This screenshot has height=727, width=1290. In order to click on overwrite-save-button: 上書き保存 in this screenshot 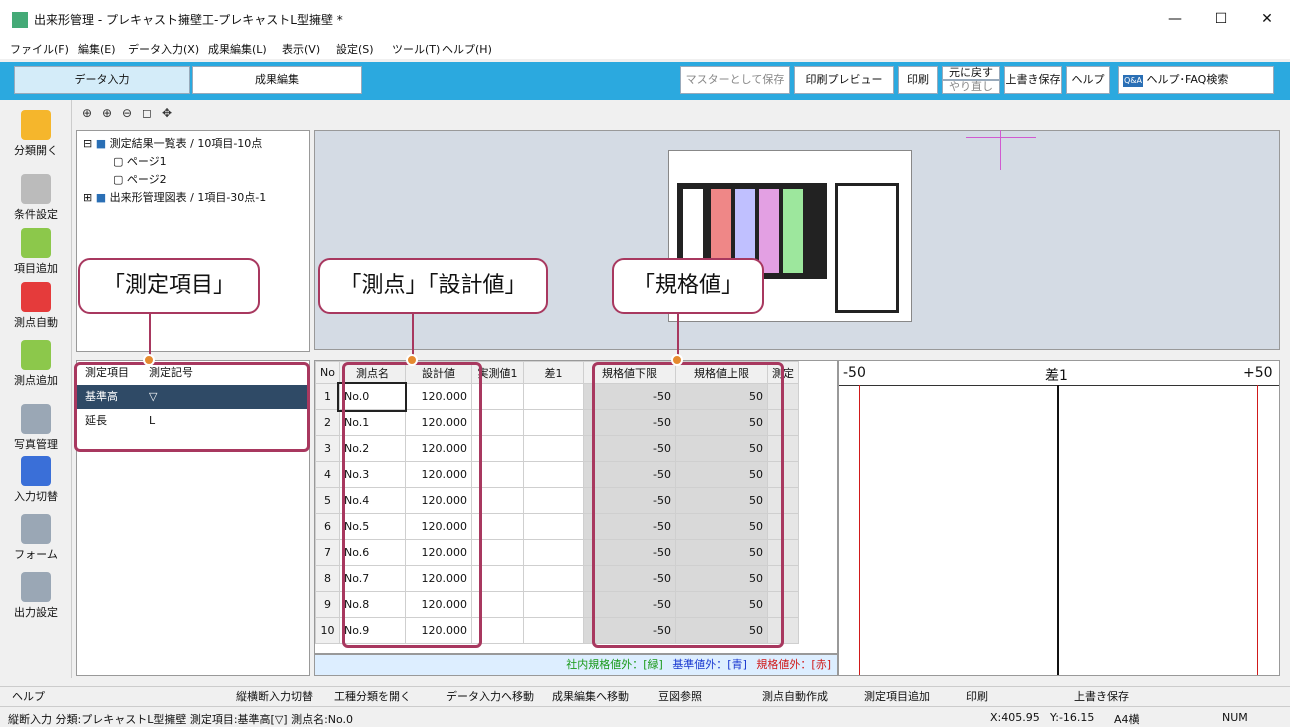, I will do `click(1033, 80)`.